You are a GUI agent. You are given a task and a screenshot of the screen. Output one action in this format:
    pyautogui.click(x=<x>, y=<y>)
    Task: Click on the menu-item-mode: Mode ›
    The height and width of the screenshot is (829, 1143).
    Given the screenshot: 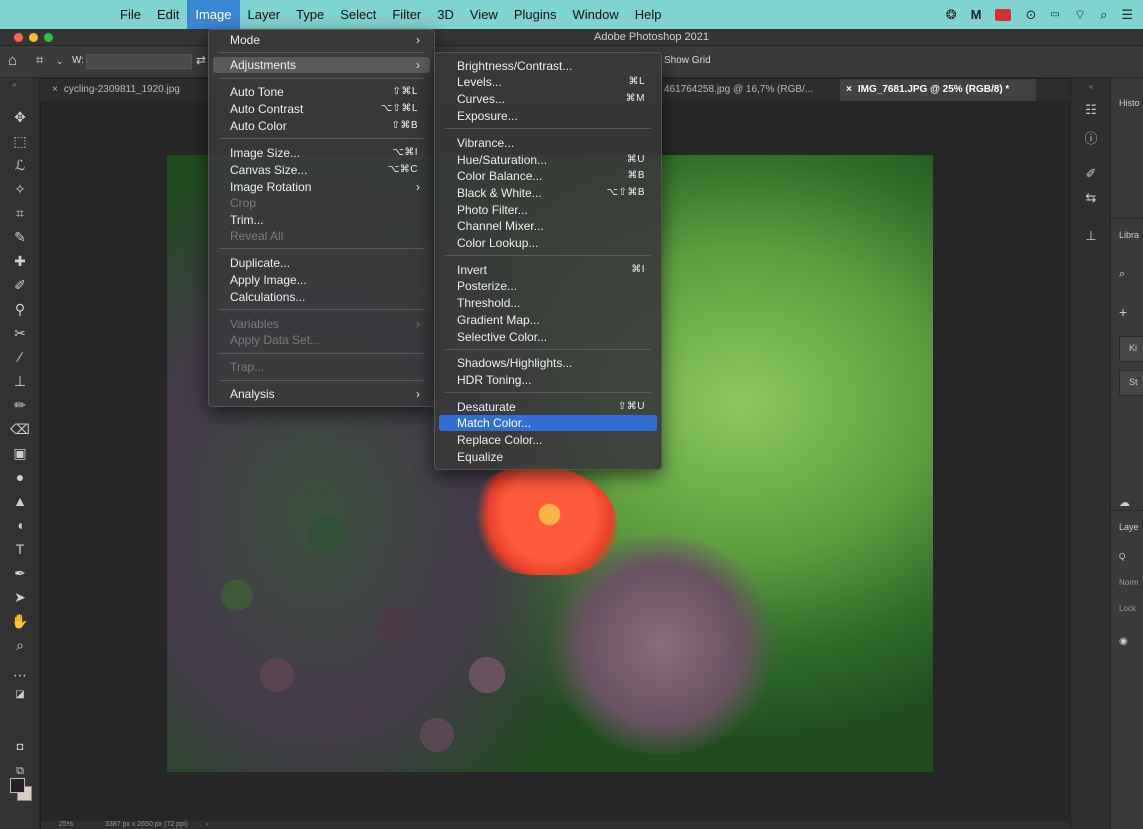 What is the action you would take?
    pyautogui.click(x=321, y=40)
    